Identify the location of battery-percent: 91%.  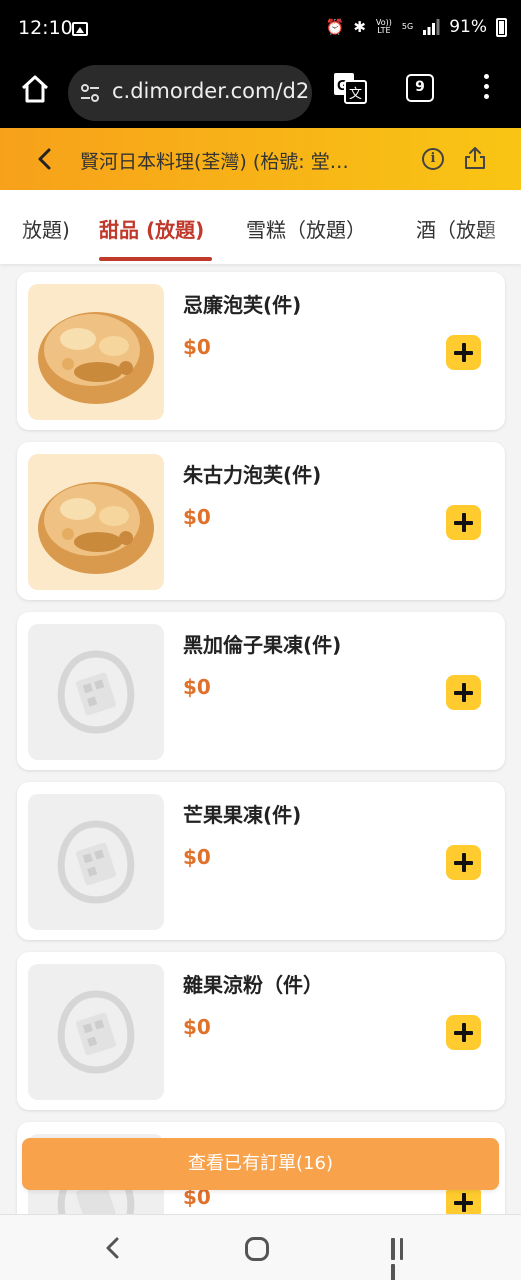
(468, 27).